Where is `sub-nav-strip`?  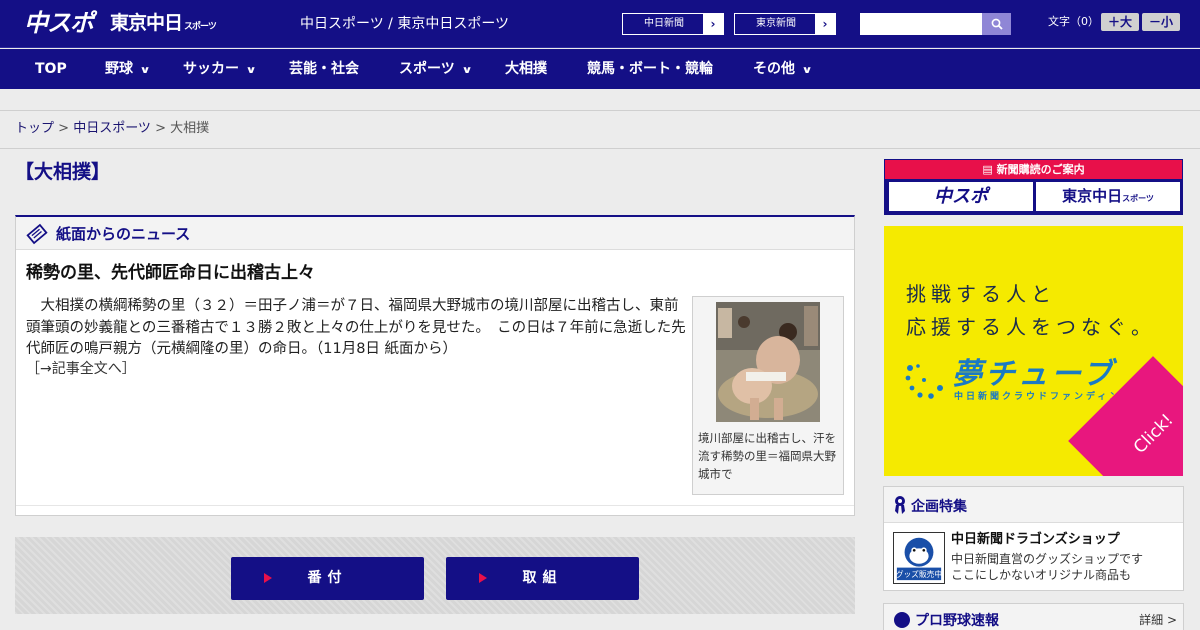 sub-nav-strip is located at coordinates (600, 100).